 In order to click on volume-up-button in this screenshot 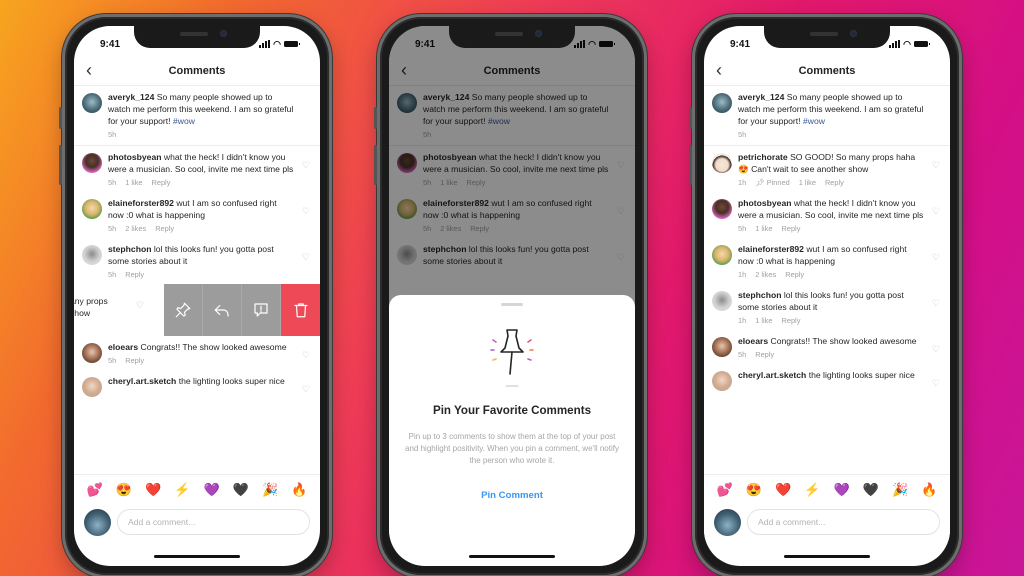, I will do `click(375, 165)`.